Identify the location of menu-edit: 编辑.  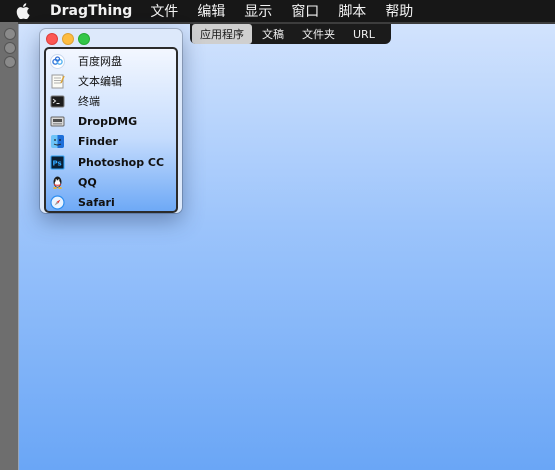
(211, 11).